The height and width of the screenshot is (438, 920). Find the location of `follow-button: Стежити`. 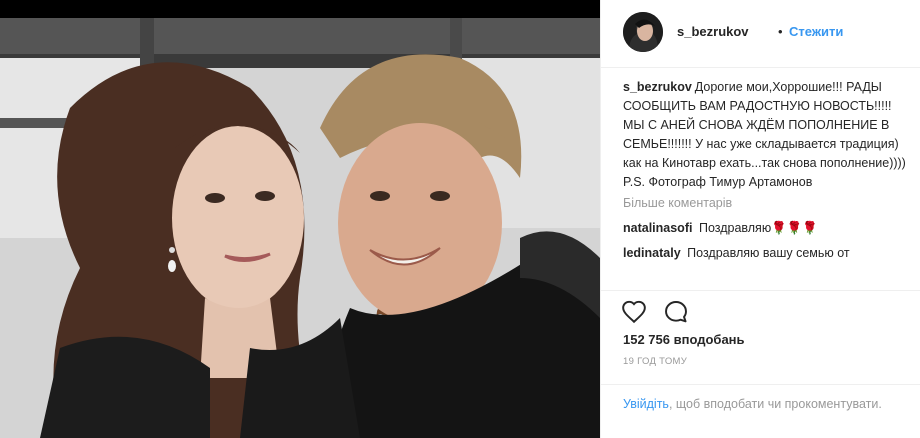

follow-button: Стежити is located at coordinates (816, 31).